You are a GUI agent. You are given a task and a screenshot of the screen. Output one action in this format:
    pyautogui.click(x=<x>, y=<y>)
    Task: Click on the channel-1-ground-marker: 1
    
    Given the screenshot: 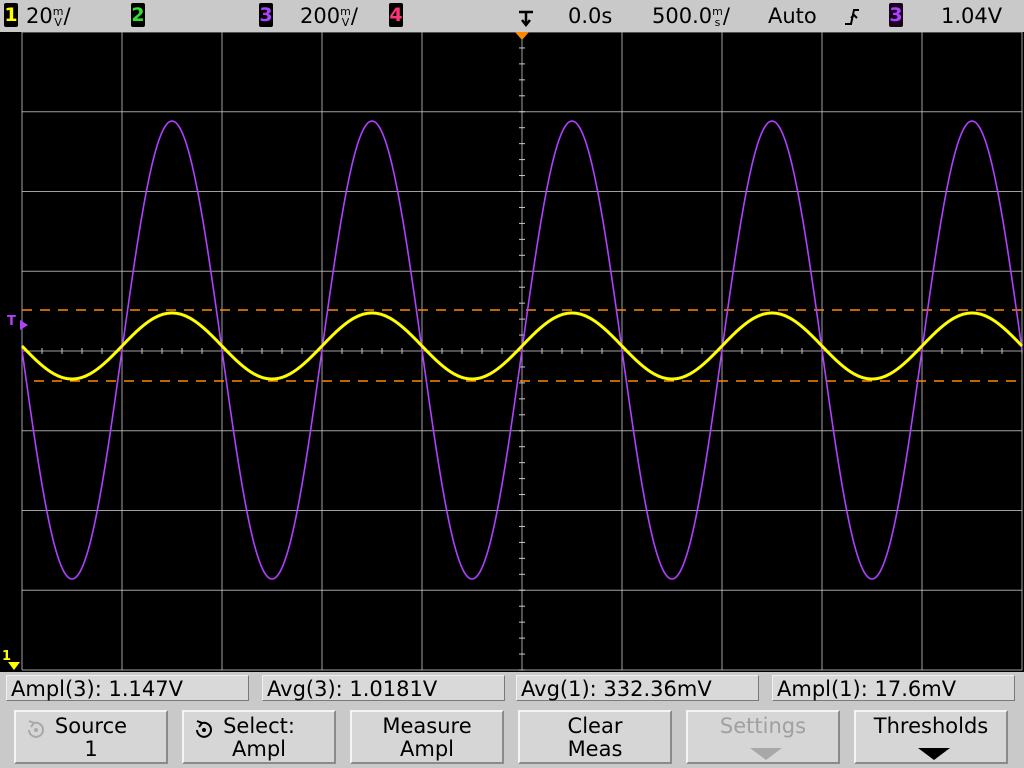 What is the action you would take?
    pyautogui.click(x=7, y=656)
    